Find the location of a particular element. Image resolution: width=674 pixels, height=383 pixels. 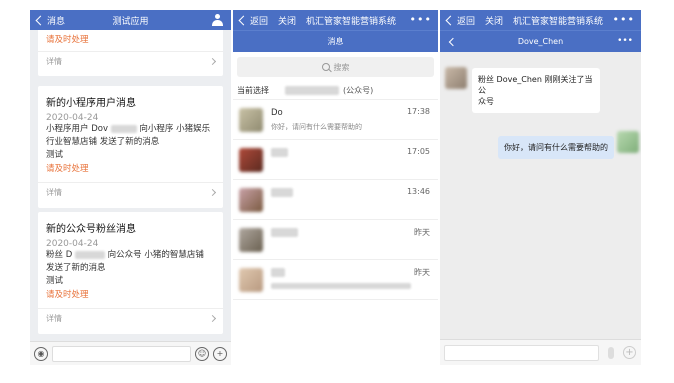

current-selection: 当前选择 (公众号) is located at coordinates (335, 91).